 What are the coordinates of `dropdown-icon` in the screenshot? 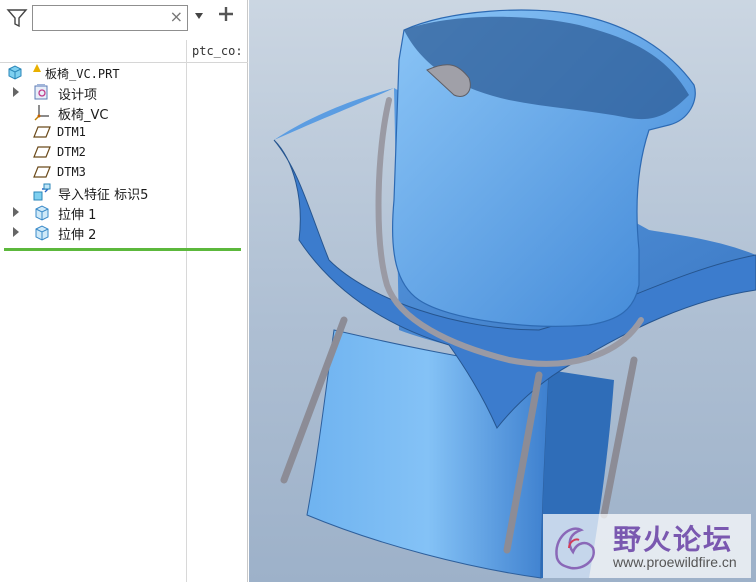 It's located at (199, 16).